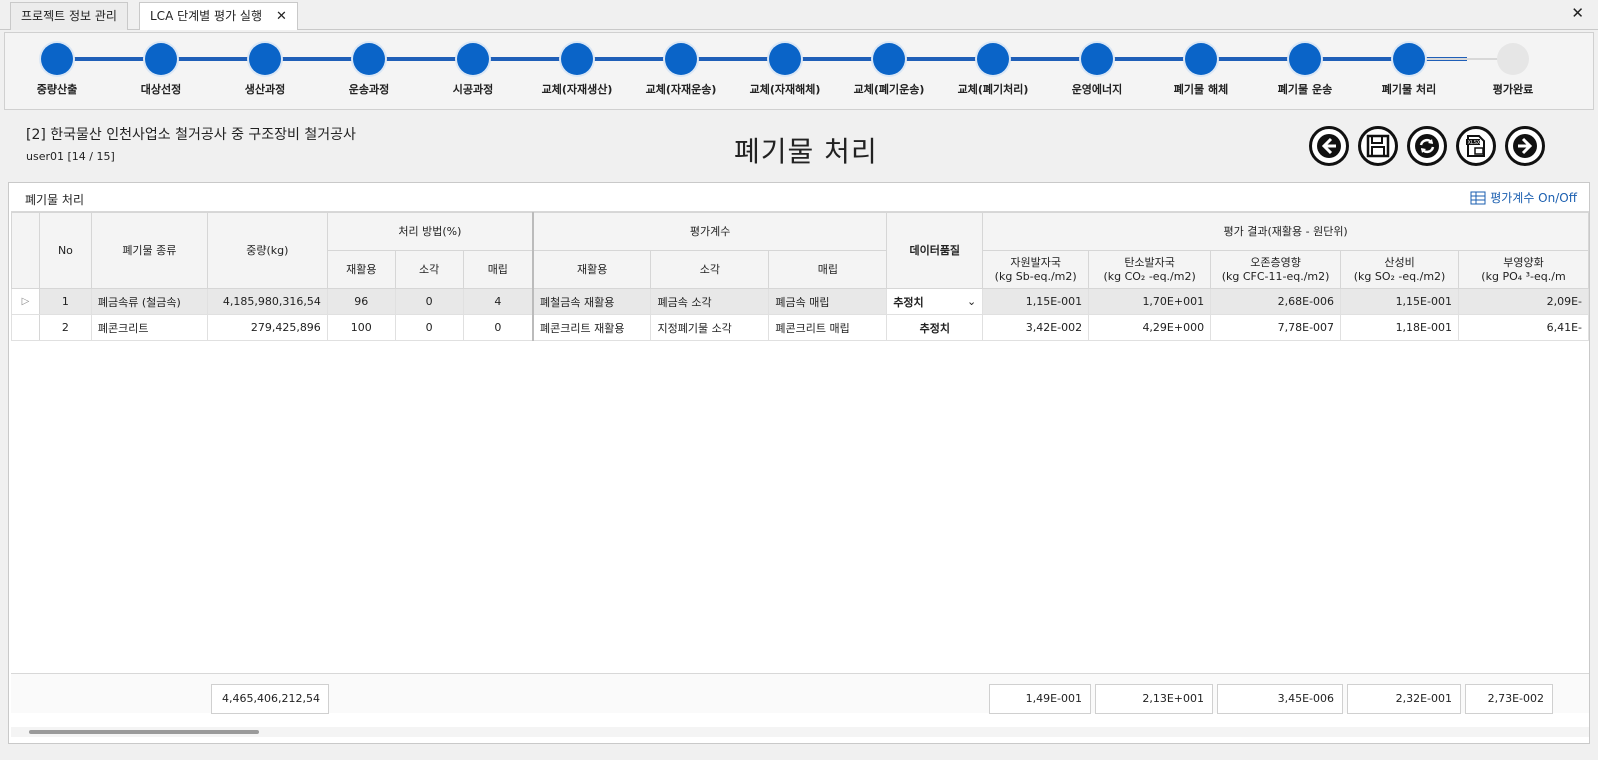 The width and height of the screenshot is (1598, 760). What do you see at coordinates (785, 89) in the screenshot?
I see `step-label: 교체(자재해체)` at bounding box center [785, 89].